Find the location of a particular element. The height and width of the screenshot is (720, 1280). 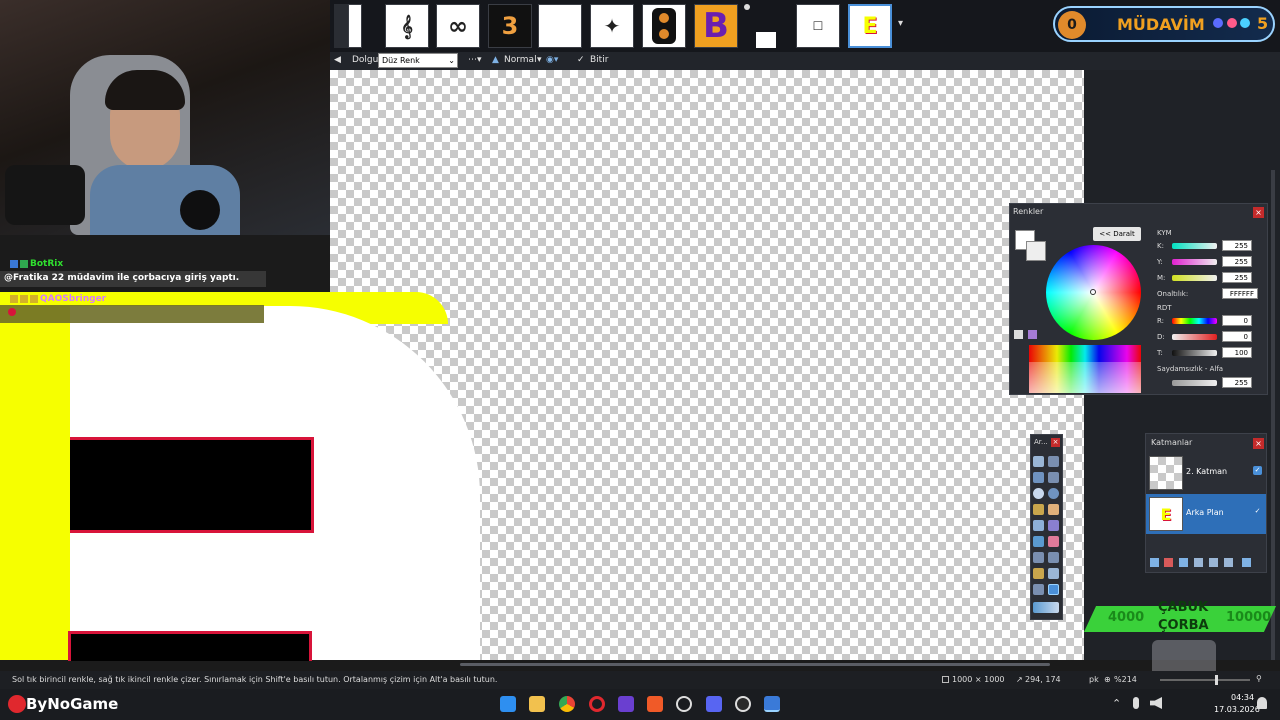

k-value: 255 is located at coordinates (1237, 245).